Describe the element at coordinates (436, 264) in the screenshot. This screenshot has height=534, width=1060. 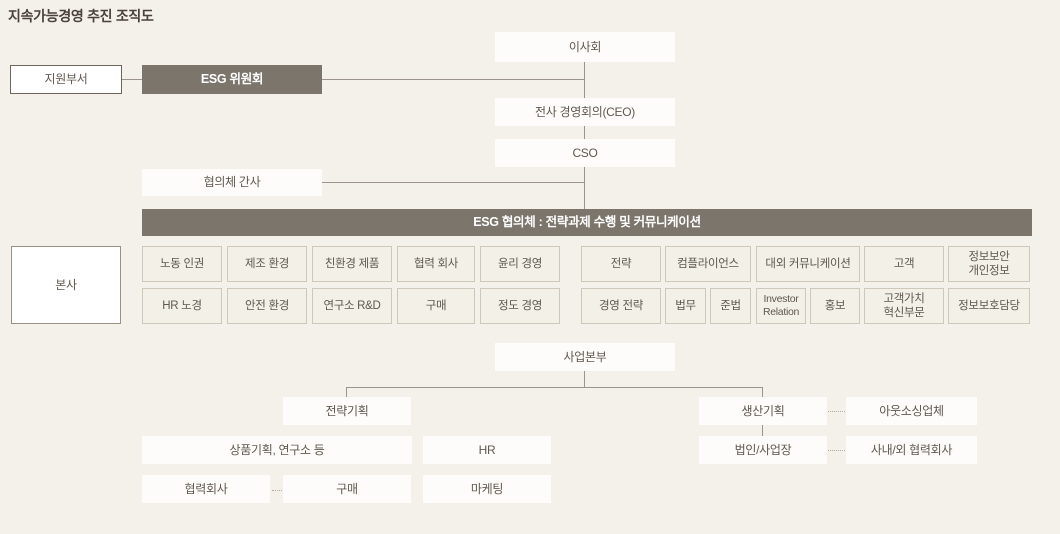
I see `cell-partner-company: 협력 회사` at that location.